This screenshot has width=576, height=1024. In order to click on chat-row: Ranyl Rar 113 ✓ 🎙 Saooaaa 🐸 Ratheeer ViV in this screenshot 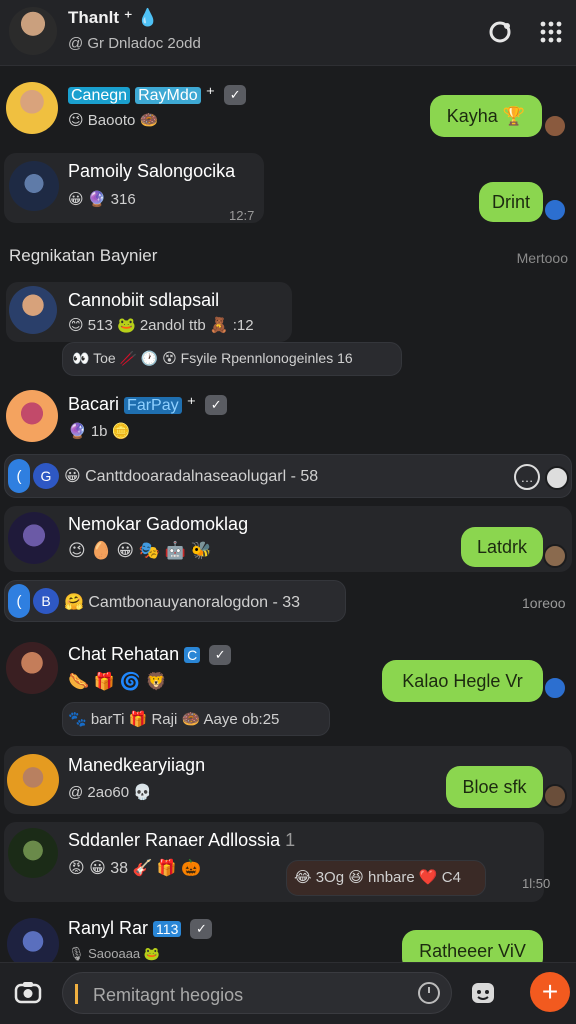, I will do `click(288, 936)`.